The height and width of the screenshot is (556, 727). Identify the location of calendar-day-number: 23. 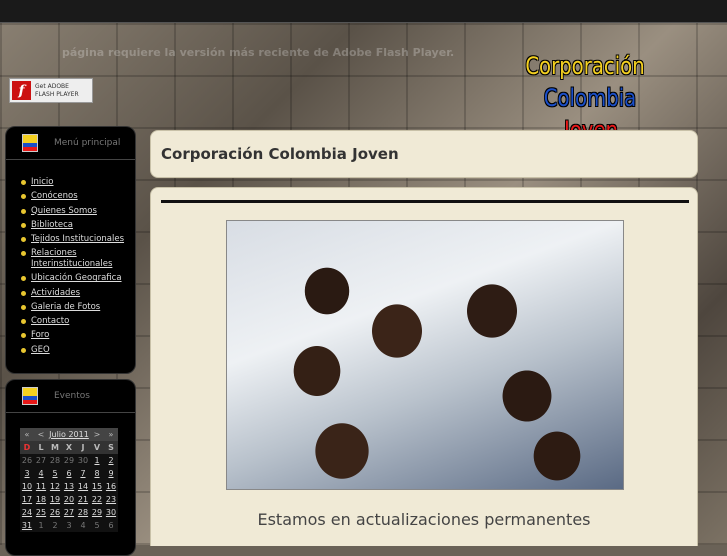
(111, 499).